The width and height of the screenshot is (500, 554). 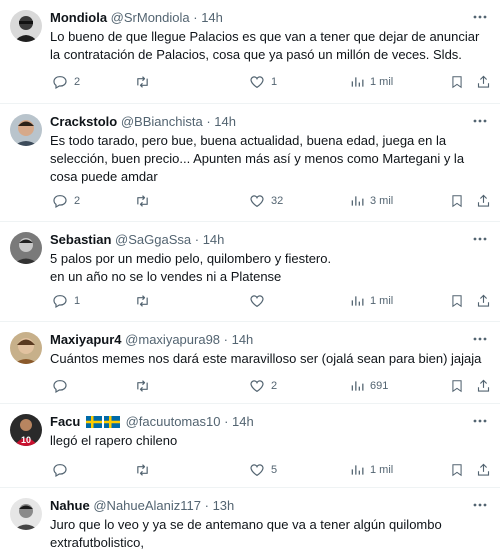 I want to click on tweet-header: Sebastian @SaGgaSsa · 14h, so click(x=137, y=240).